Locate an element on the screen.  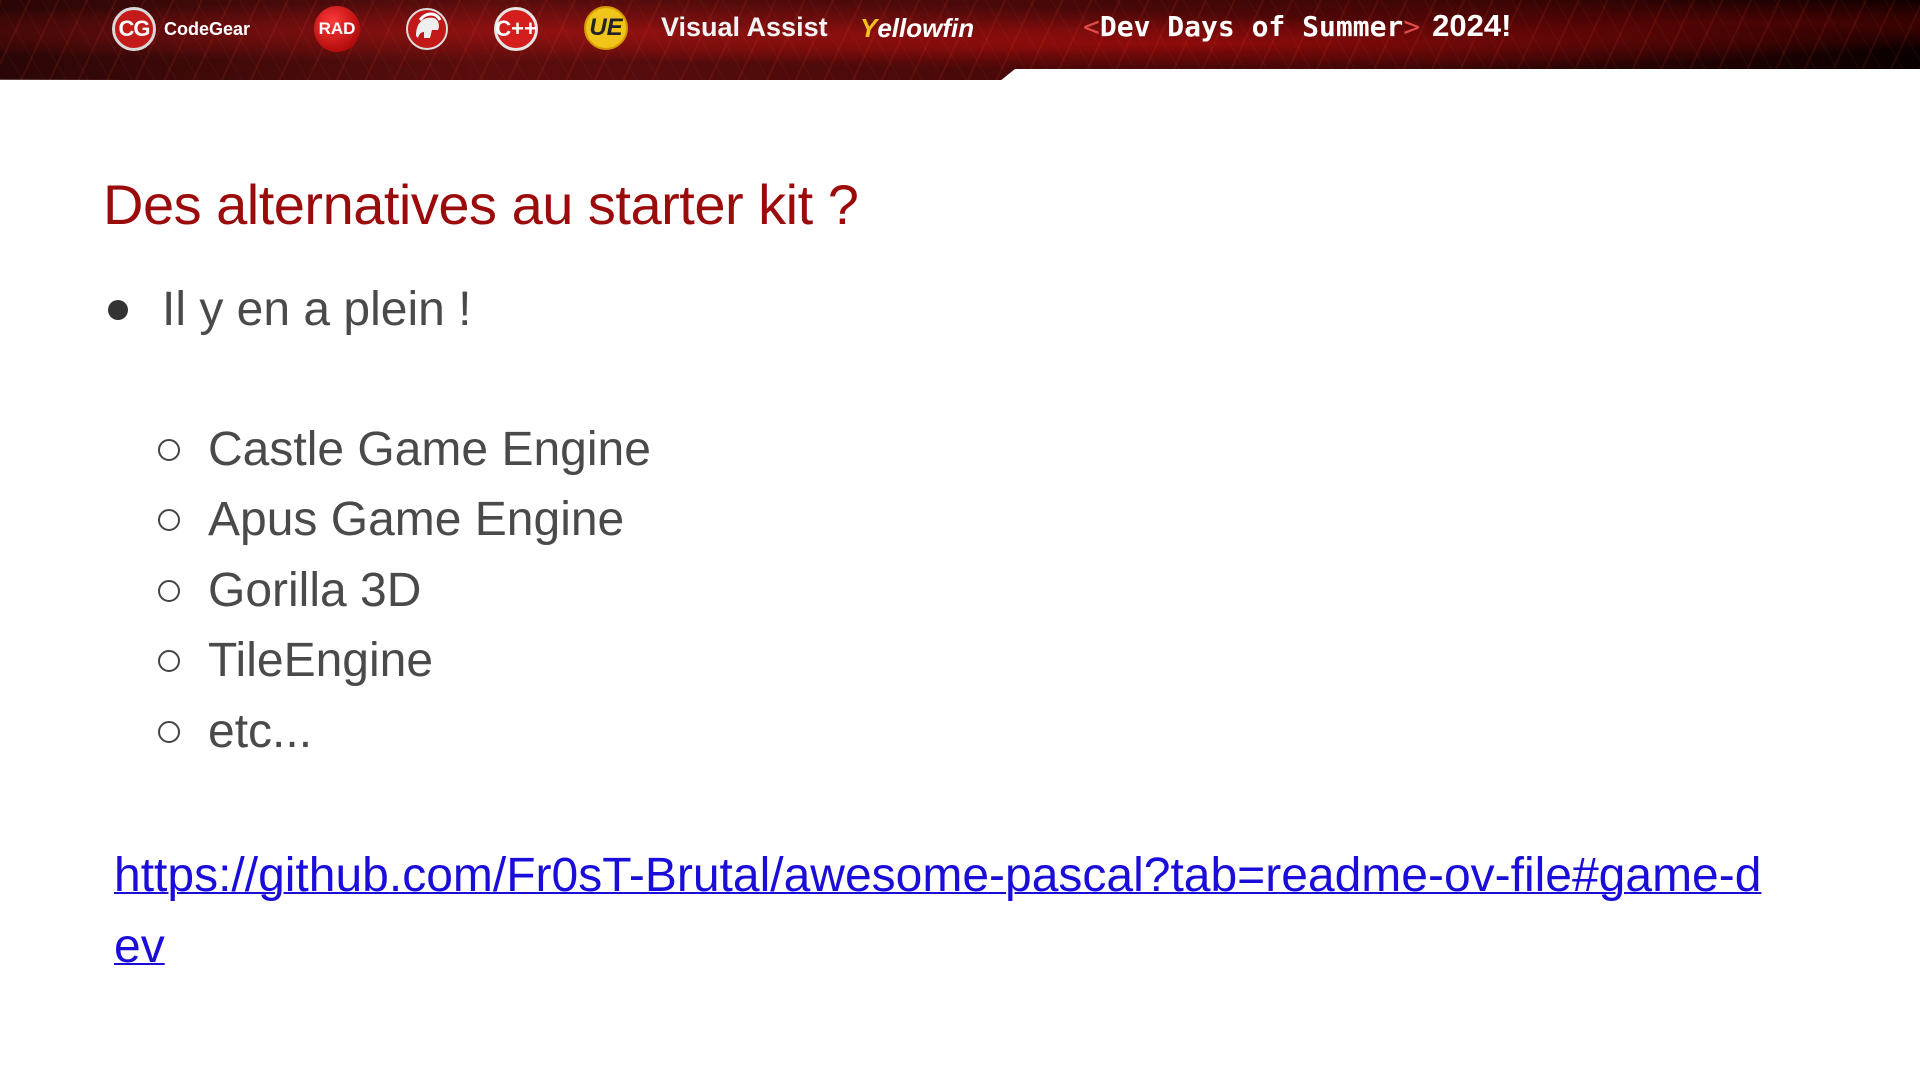
event-close-bracket: > is located at coordinates (1412, 26).